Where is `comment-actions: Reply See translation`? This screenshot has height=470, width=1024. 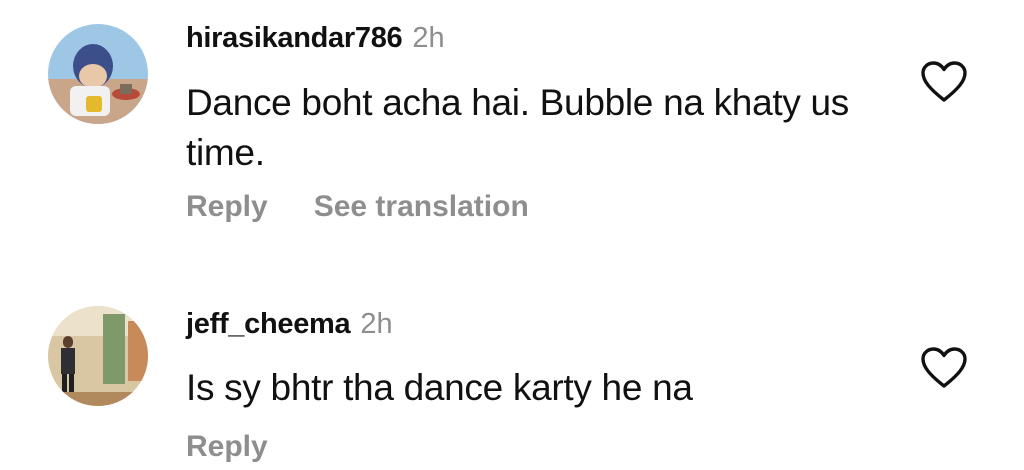 comment-actions: Reply See translation is located at coordinates (357, 207).